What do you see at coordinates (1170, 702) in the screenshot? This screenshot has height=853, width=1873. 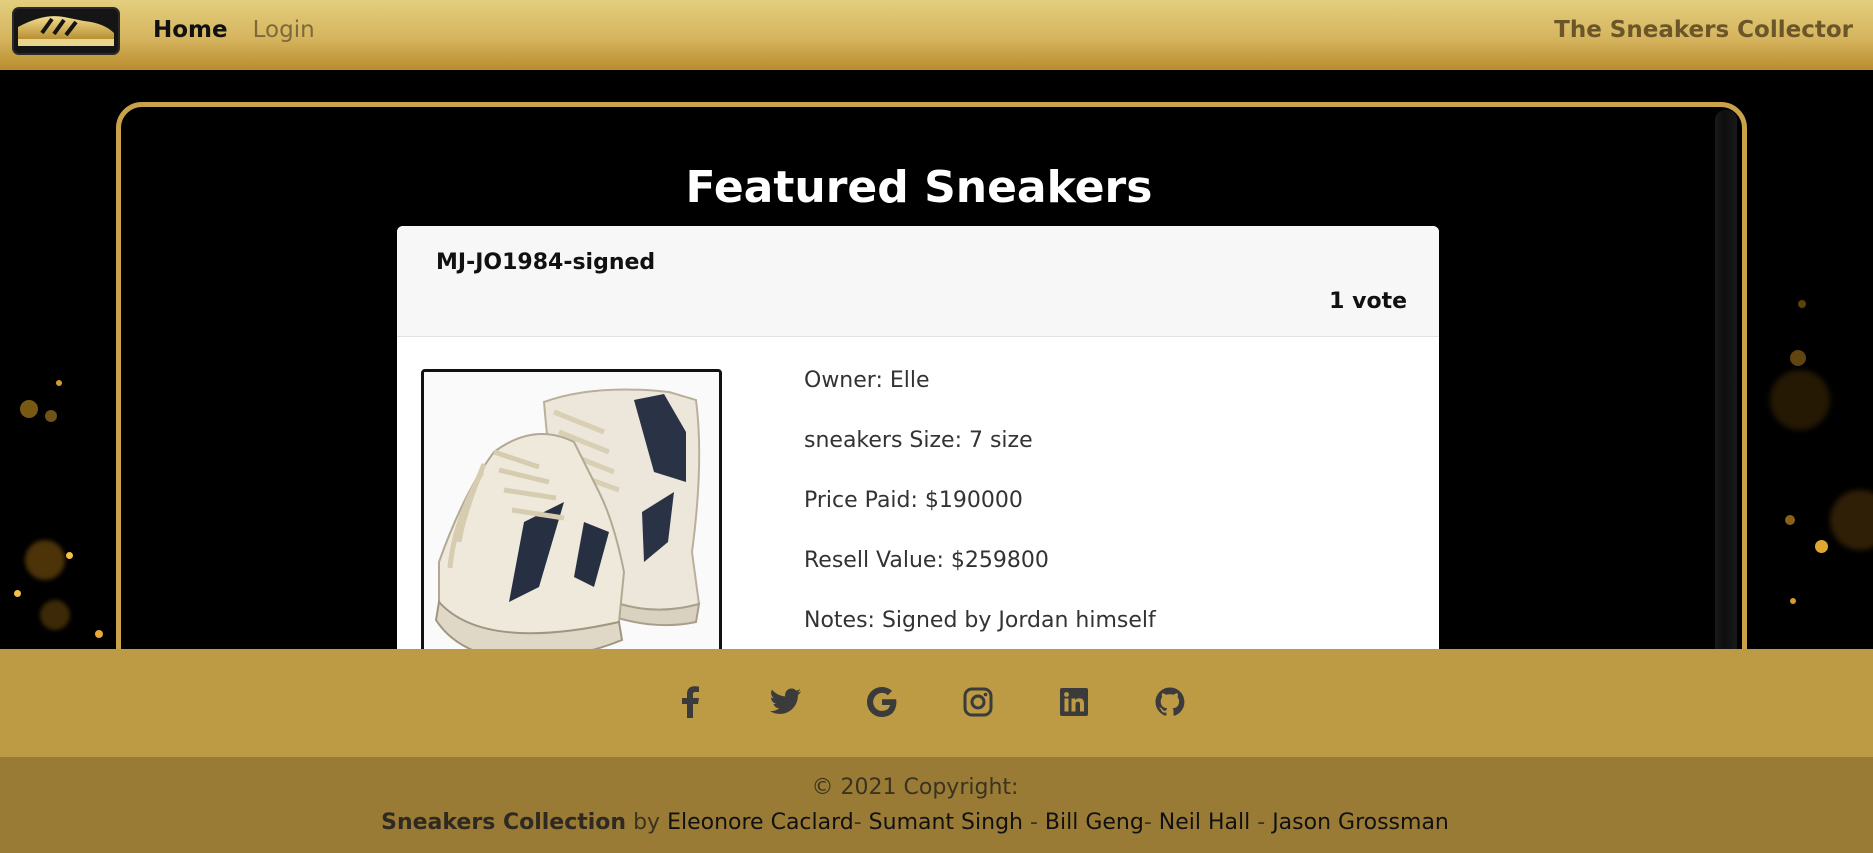 I see `github-icon` at bounding box center [1170, 702].